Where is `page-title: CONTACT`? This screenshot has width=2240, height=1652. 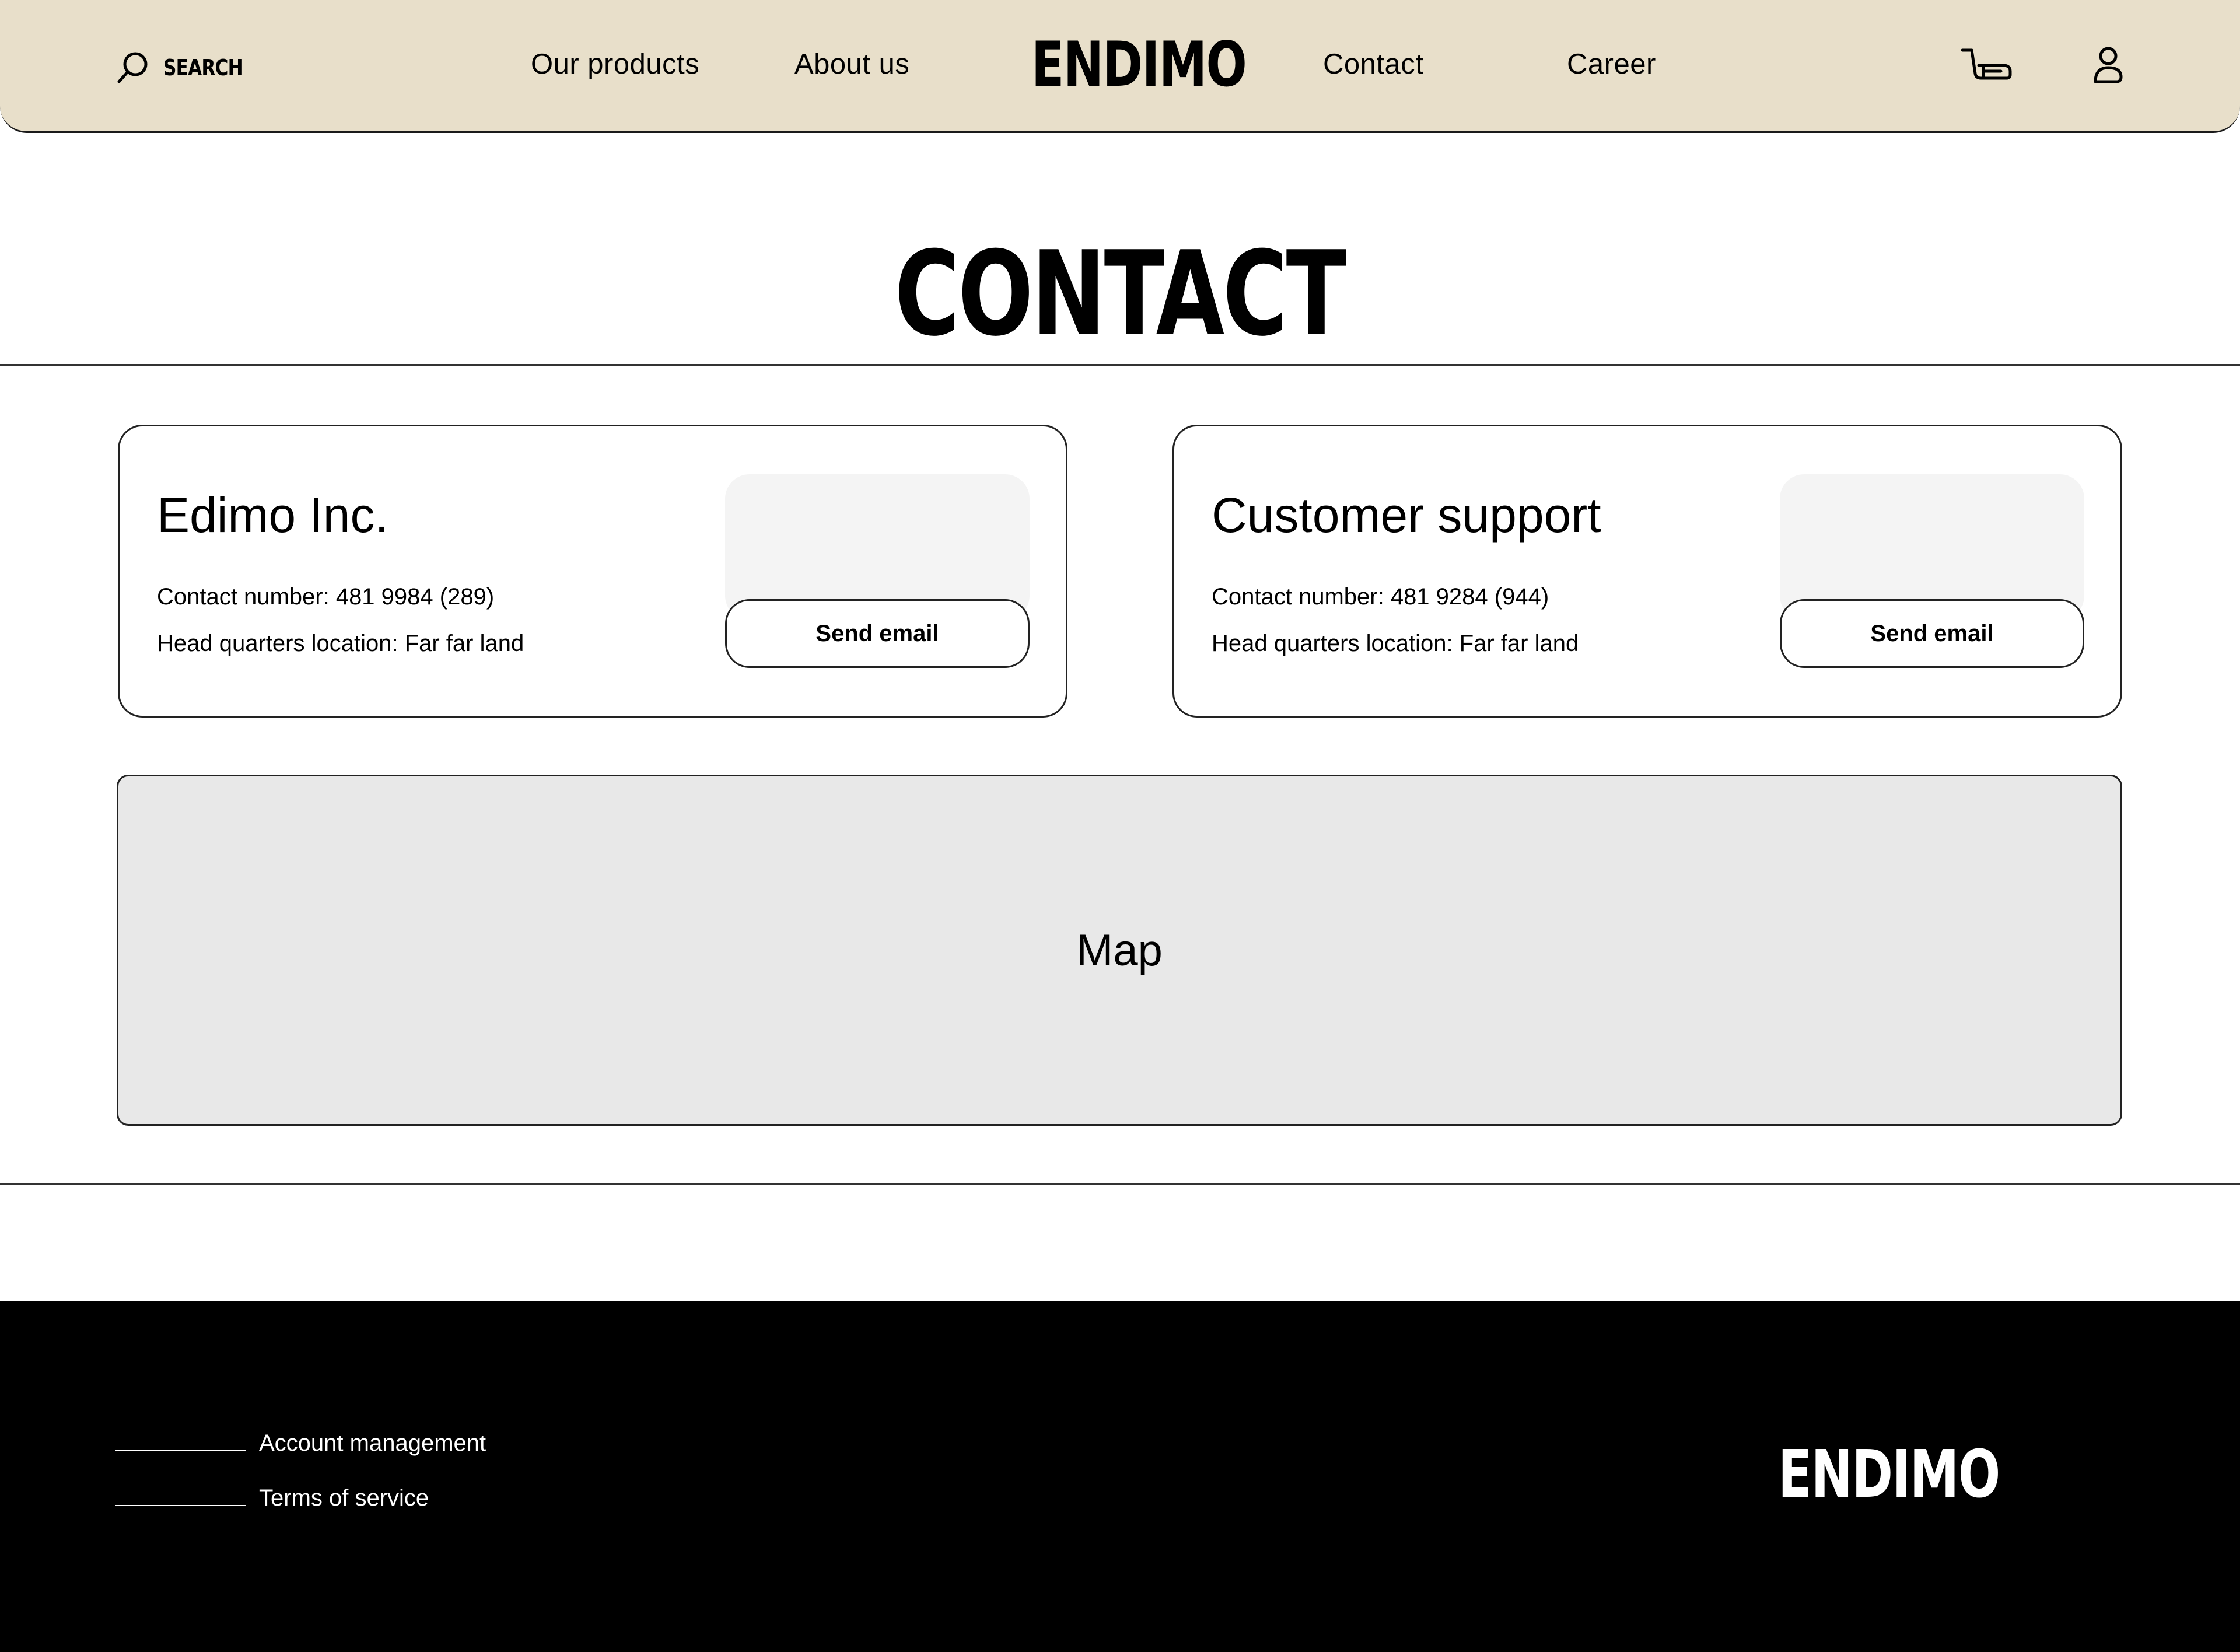
page-title: CONTACT is located at coordinates (1120, 294).